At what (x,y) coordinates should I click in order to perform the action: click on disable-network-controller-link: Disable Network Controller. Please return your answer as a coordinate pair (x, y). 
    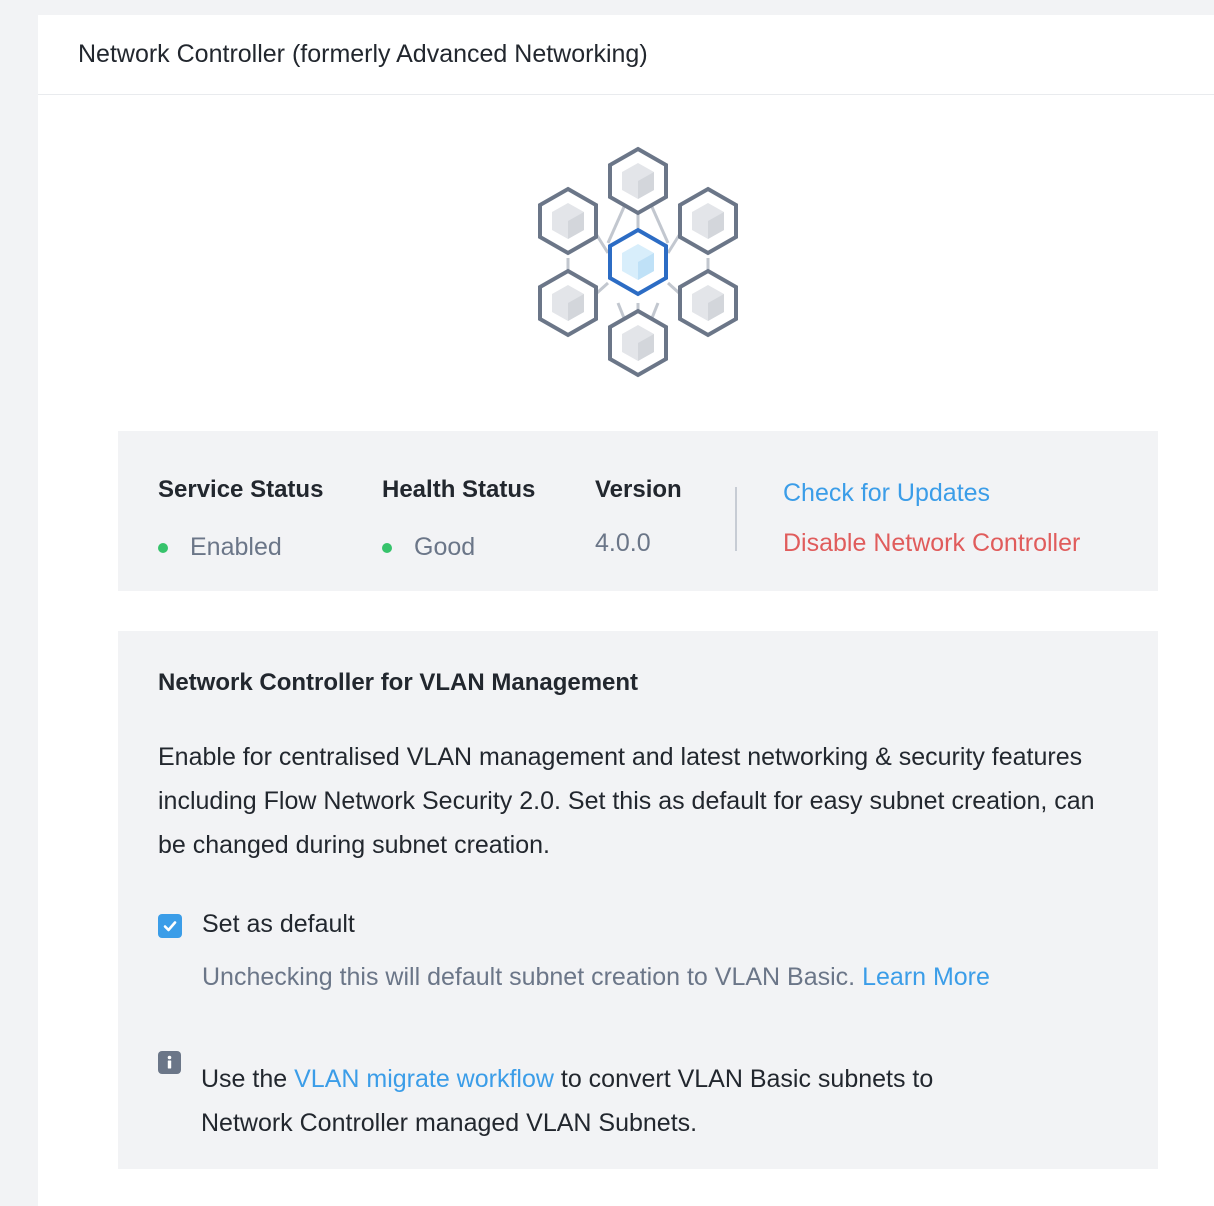
    Looking at the image, I should click on (931, 543).